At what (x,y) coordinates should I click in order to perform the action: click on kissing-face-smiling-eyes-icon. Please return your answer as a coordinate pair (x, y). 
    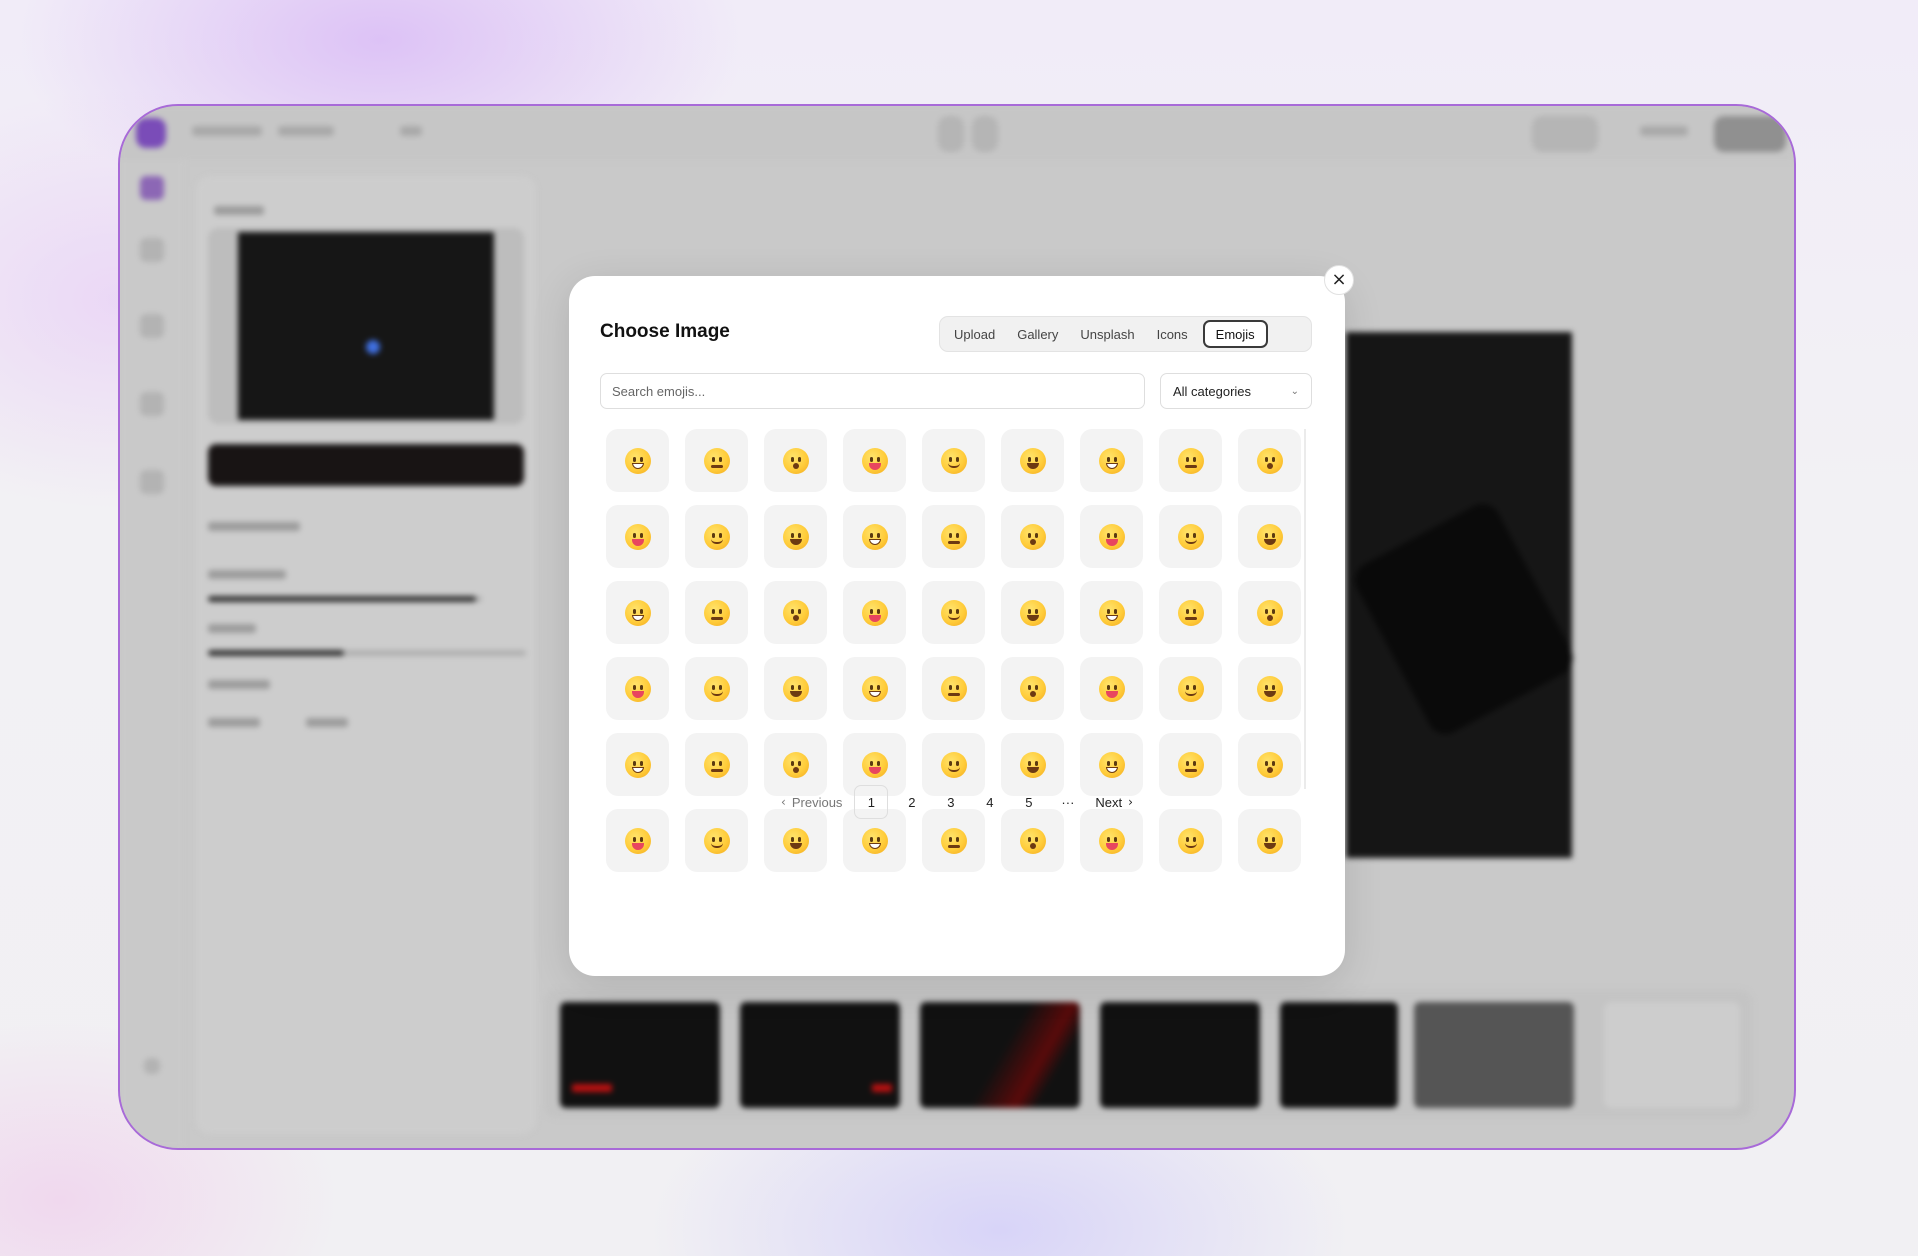
    Looking at the image, I should click on (874, 612).